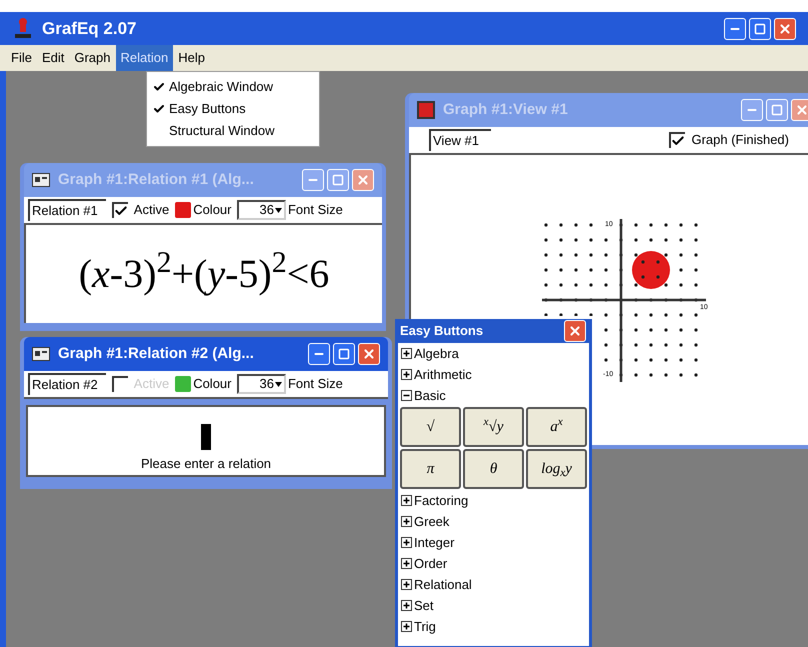 This screenshot has width=808, height=647. I want to click on panel-title: Easy Buttons, so click(442, 331).